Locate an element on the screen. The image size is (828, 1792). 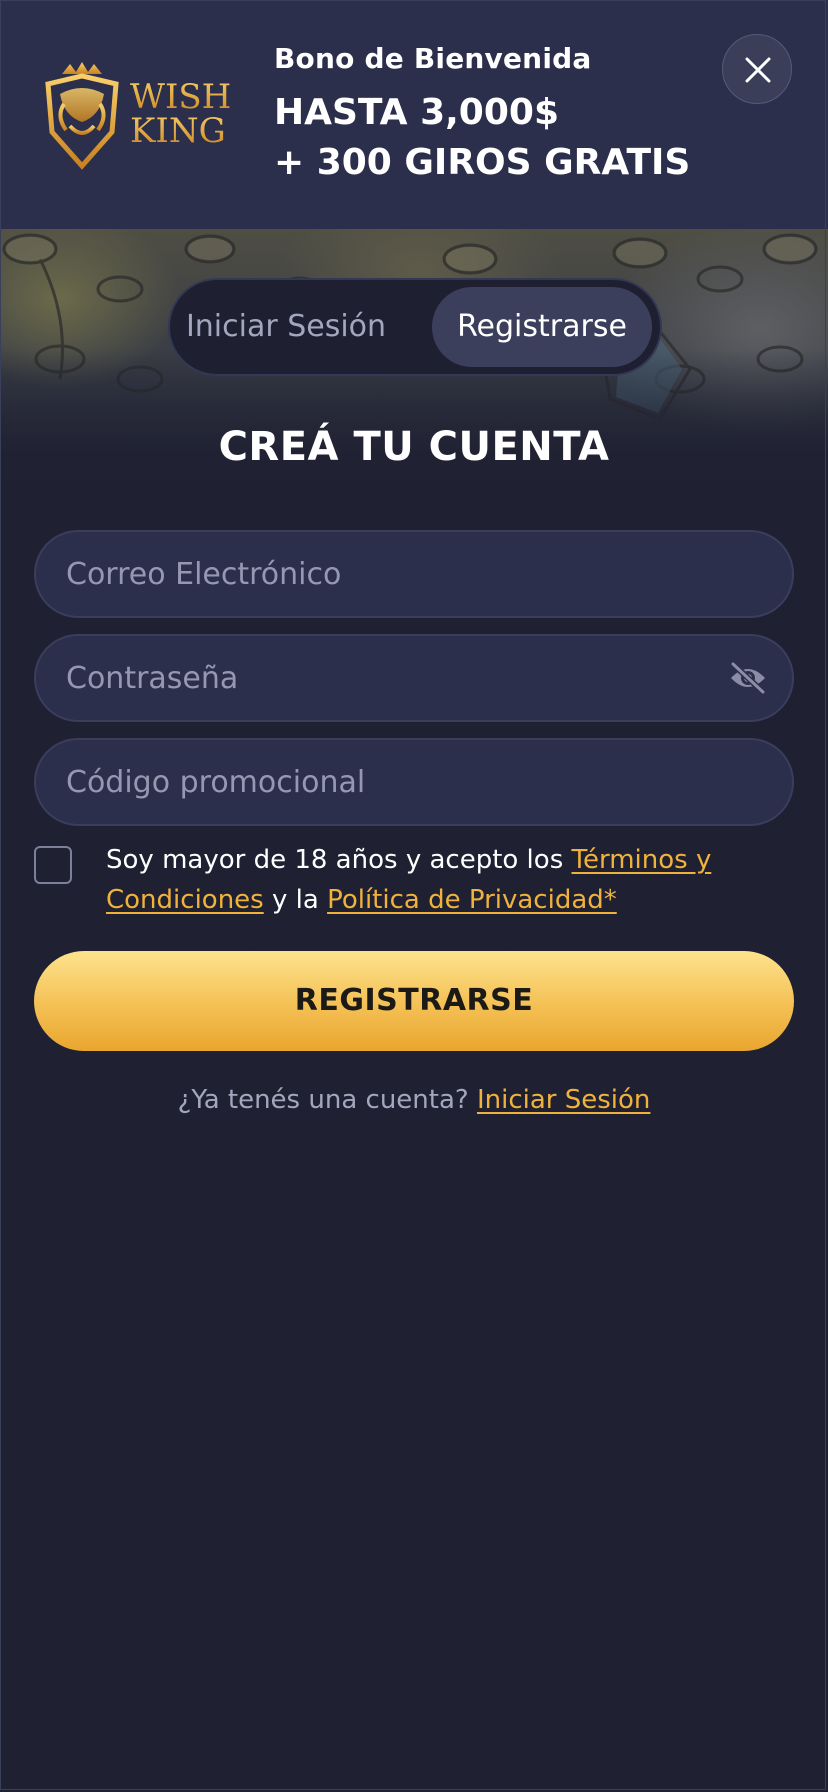
promo-code-input is located at coordinates (386, 782).